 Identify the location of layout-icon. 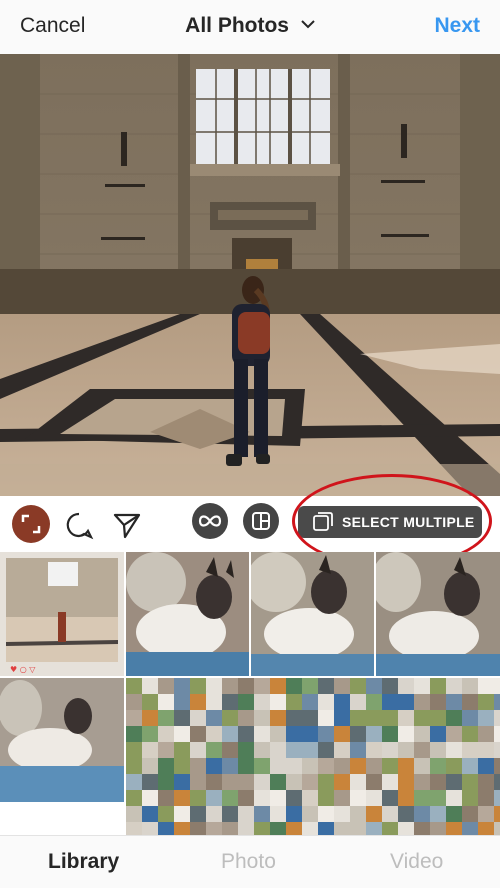
(261, 521).